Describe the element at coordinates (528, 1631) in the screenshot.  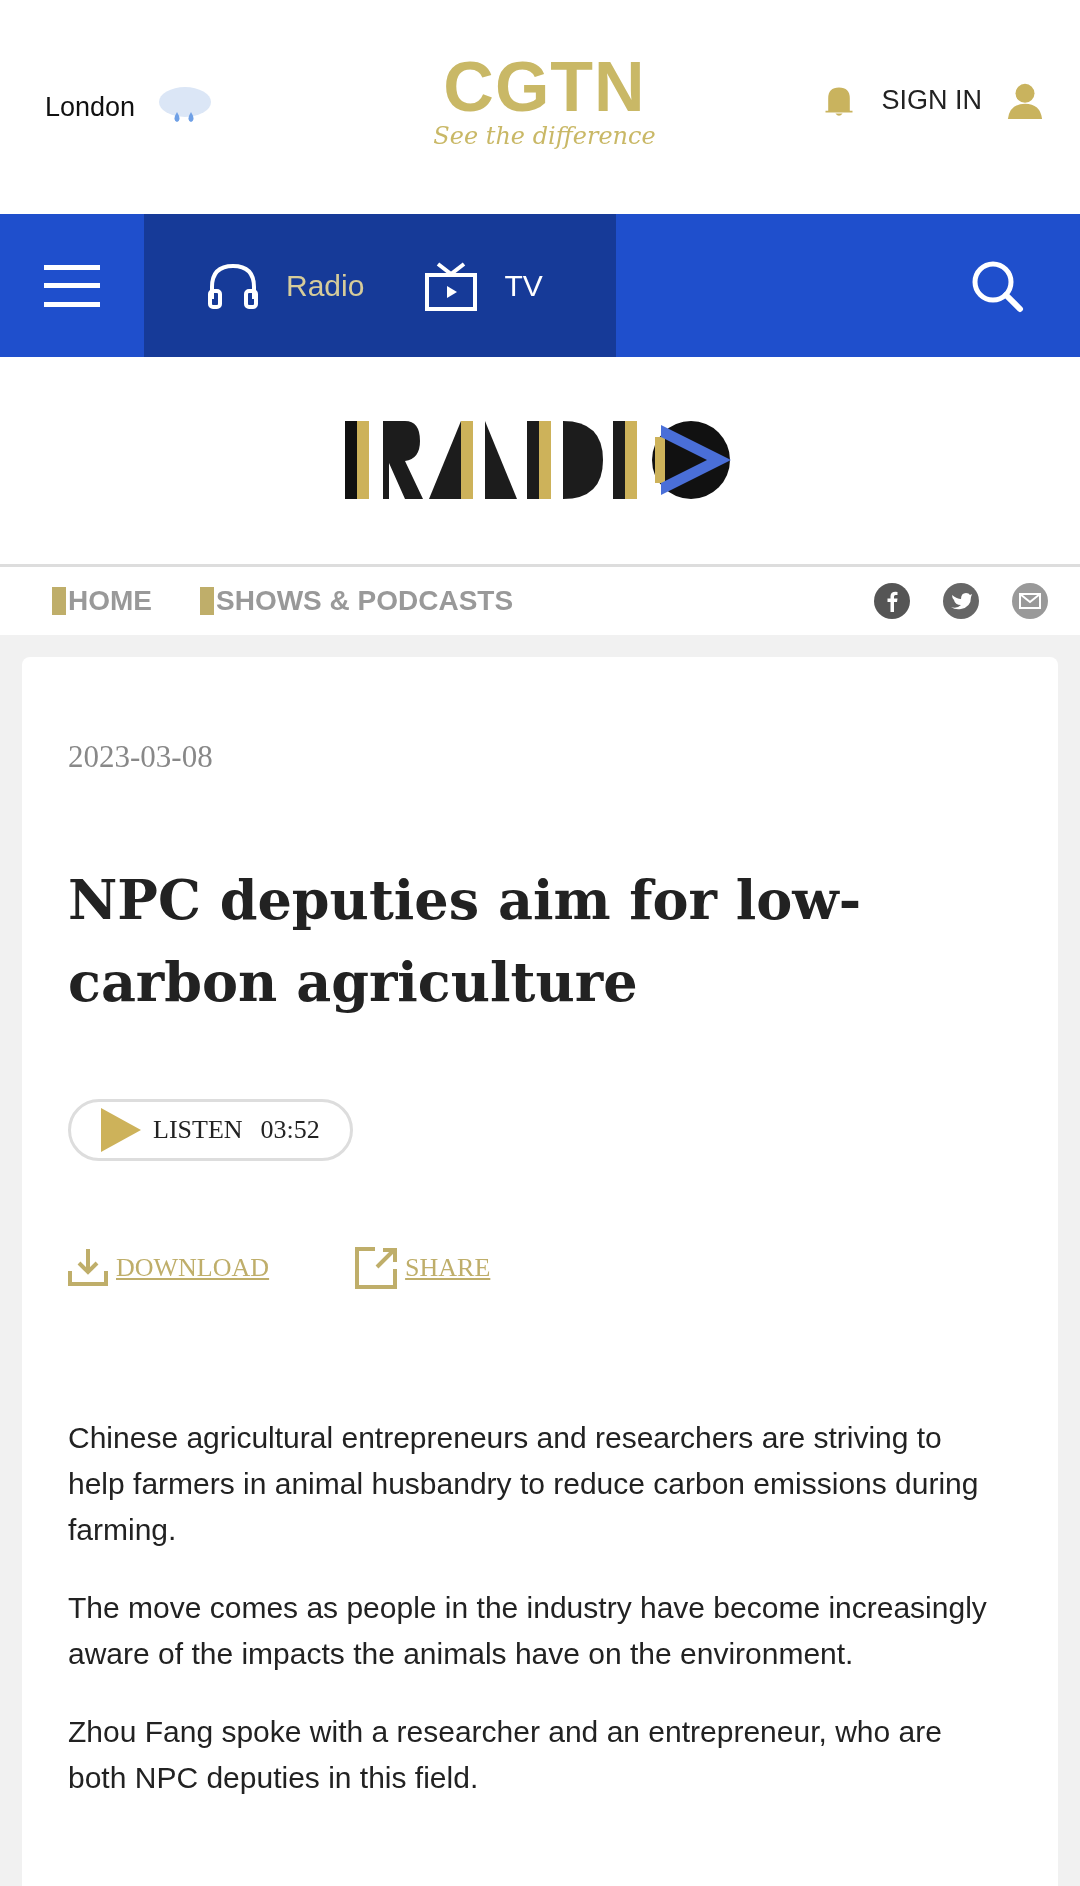
I see `article-paragraph: The move comes as people in the industry have become increasingly aware of the impacts the animals have on the environment.` at that location.